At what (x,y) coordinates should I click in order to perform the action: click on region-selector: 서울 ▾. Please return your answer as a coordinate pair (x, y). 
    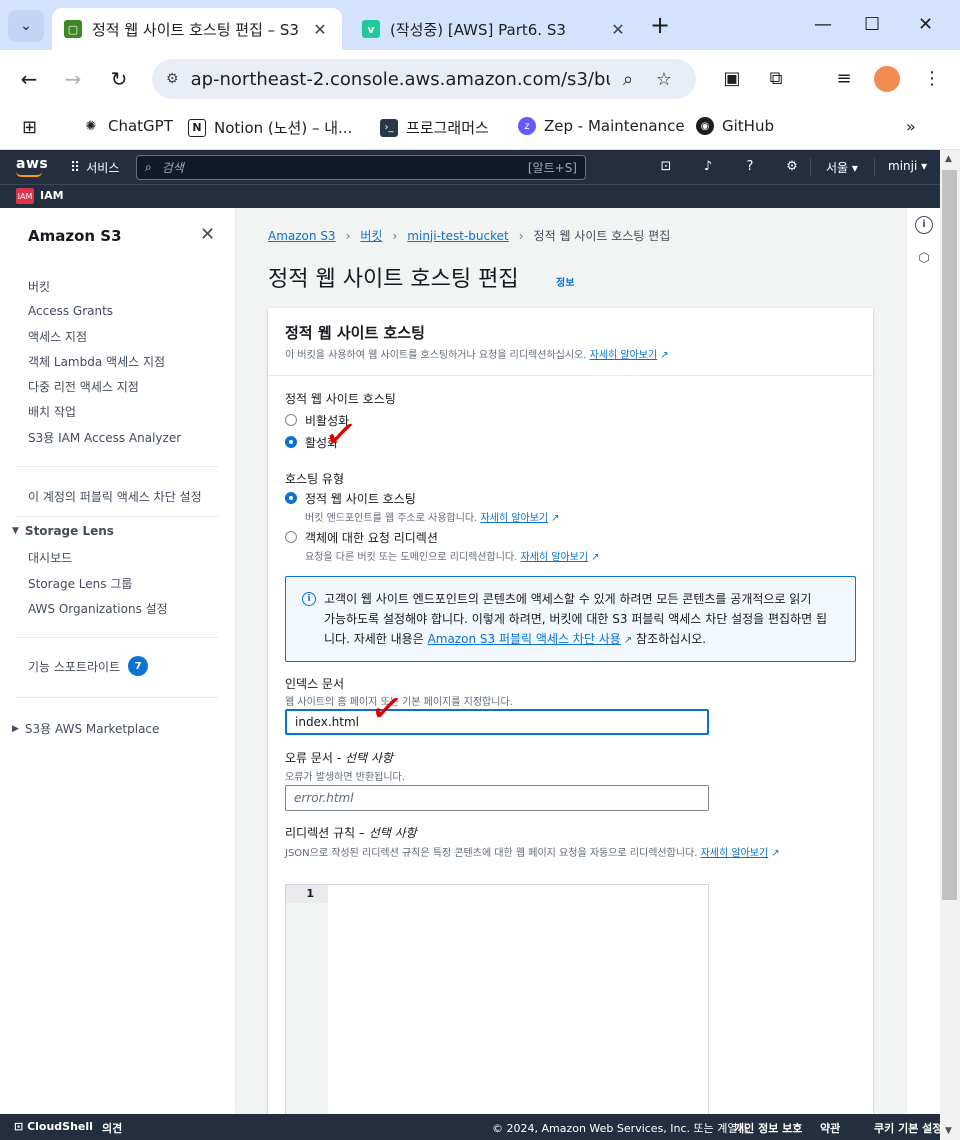
    Looking at the image, I should click on (842, 167).